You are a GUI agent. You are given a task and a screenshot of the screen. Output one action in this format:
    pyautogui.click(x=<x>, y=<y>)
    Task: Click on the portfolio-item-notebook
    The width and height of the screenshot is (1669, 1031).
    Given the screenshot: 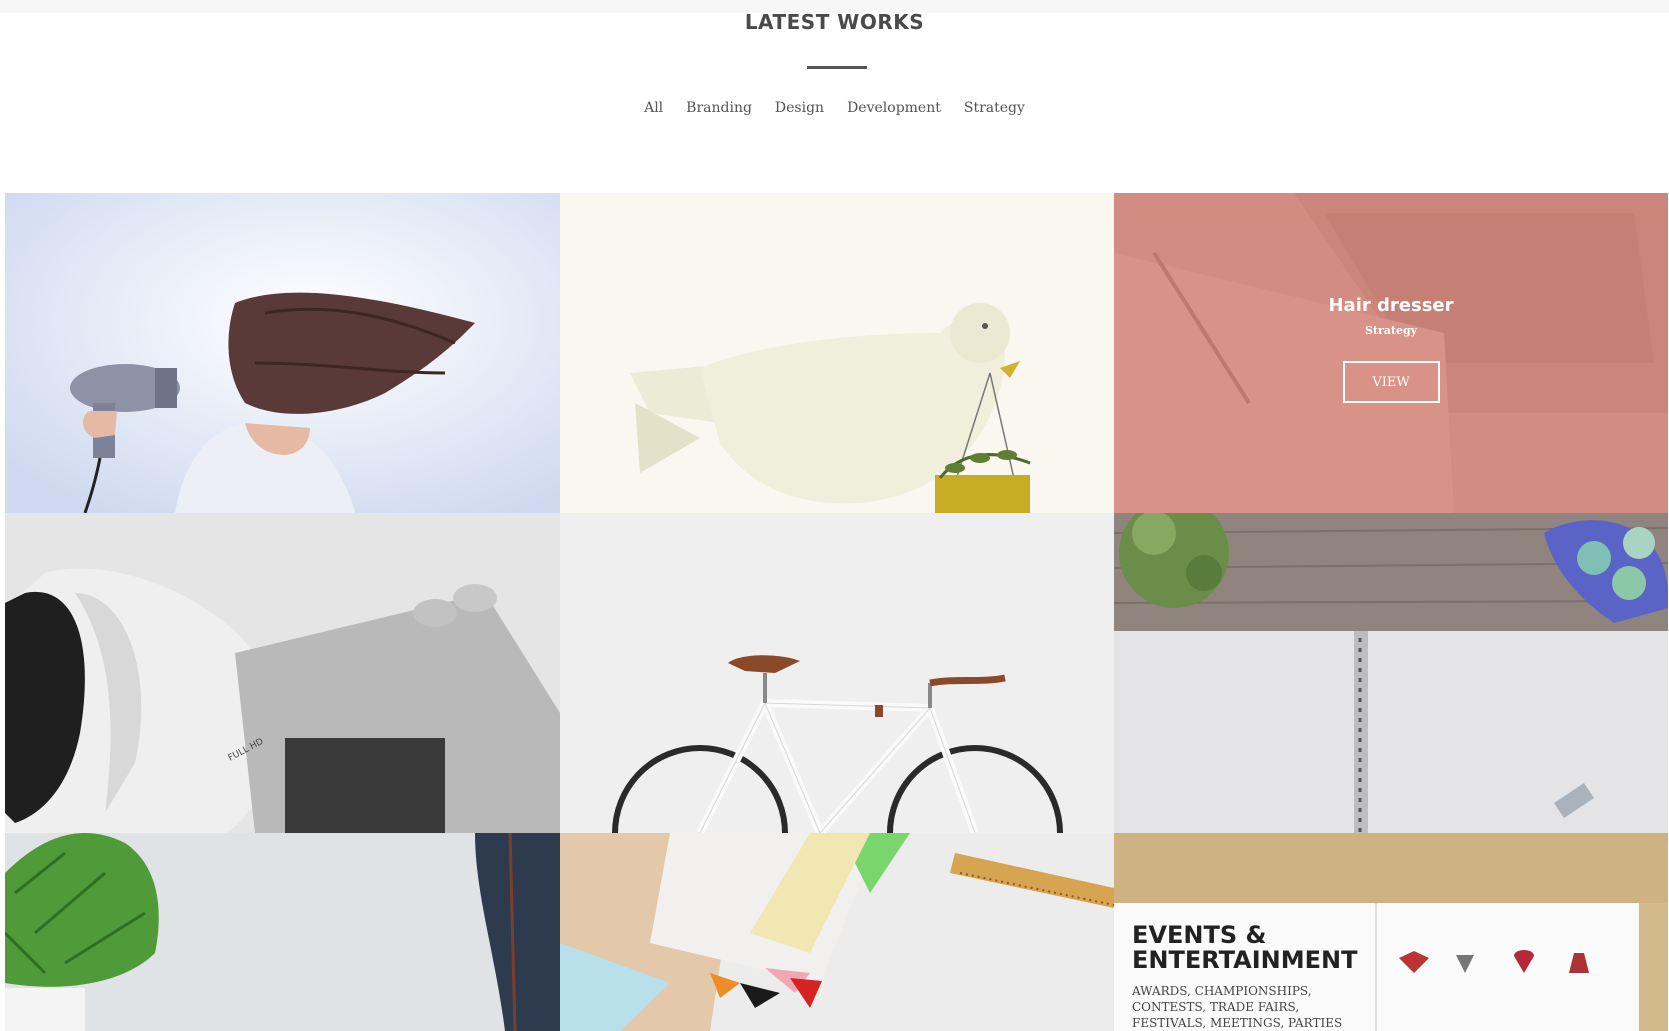 What is the action you would take?
    pyautogui.click(x=1391, y=673)
    